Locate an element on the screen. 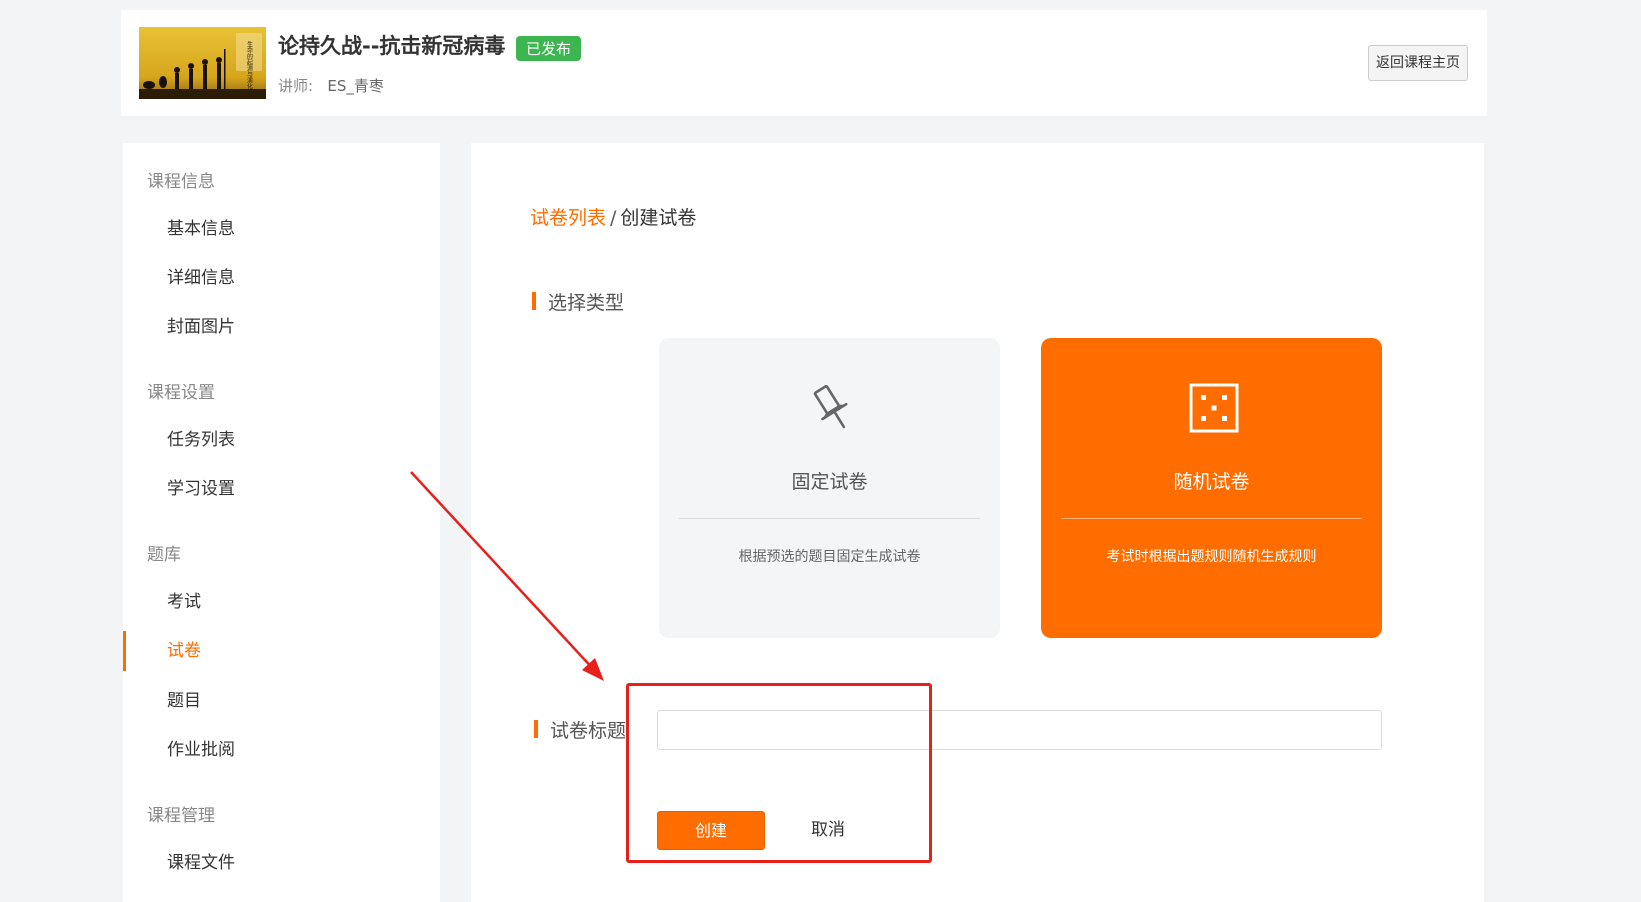 The image size is (1641, 902). teacher-info: 讲师: ES_青枣 is located at coordinates (331, 85).